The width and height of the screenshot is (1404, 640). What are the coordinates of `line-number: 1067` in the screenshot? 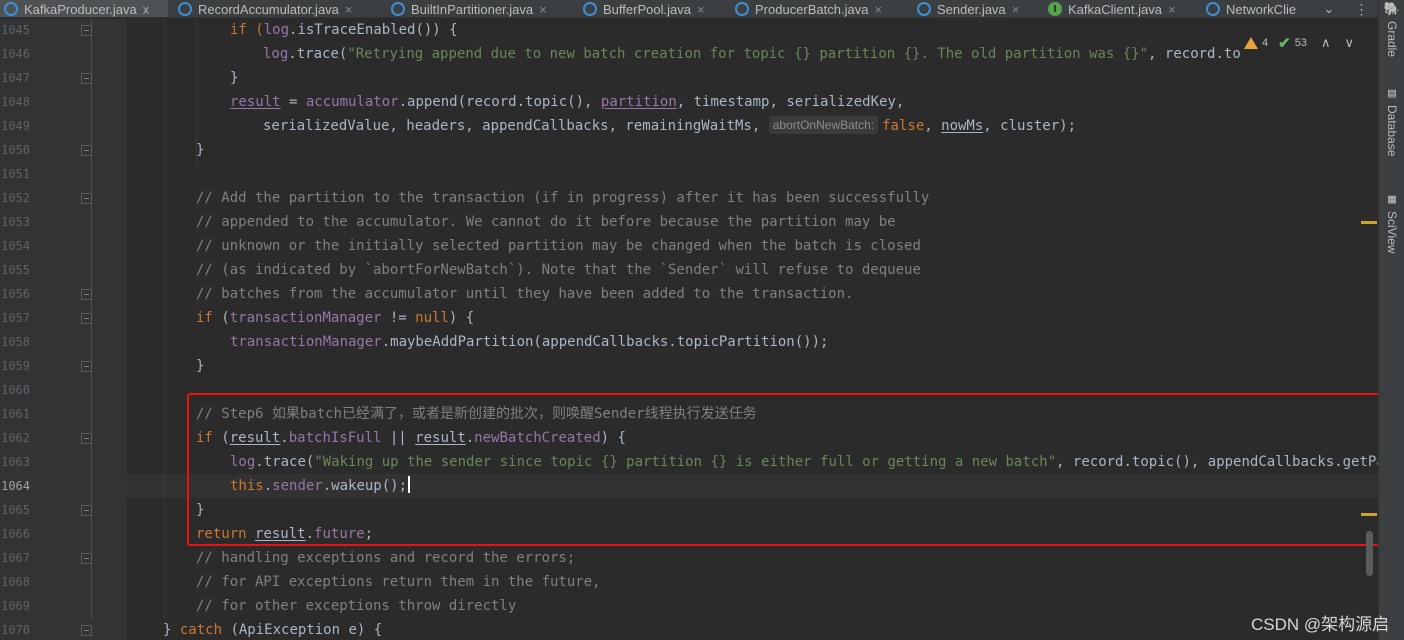 It's located at (15, 558).